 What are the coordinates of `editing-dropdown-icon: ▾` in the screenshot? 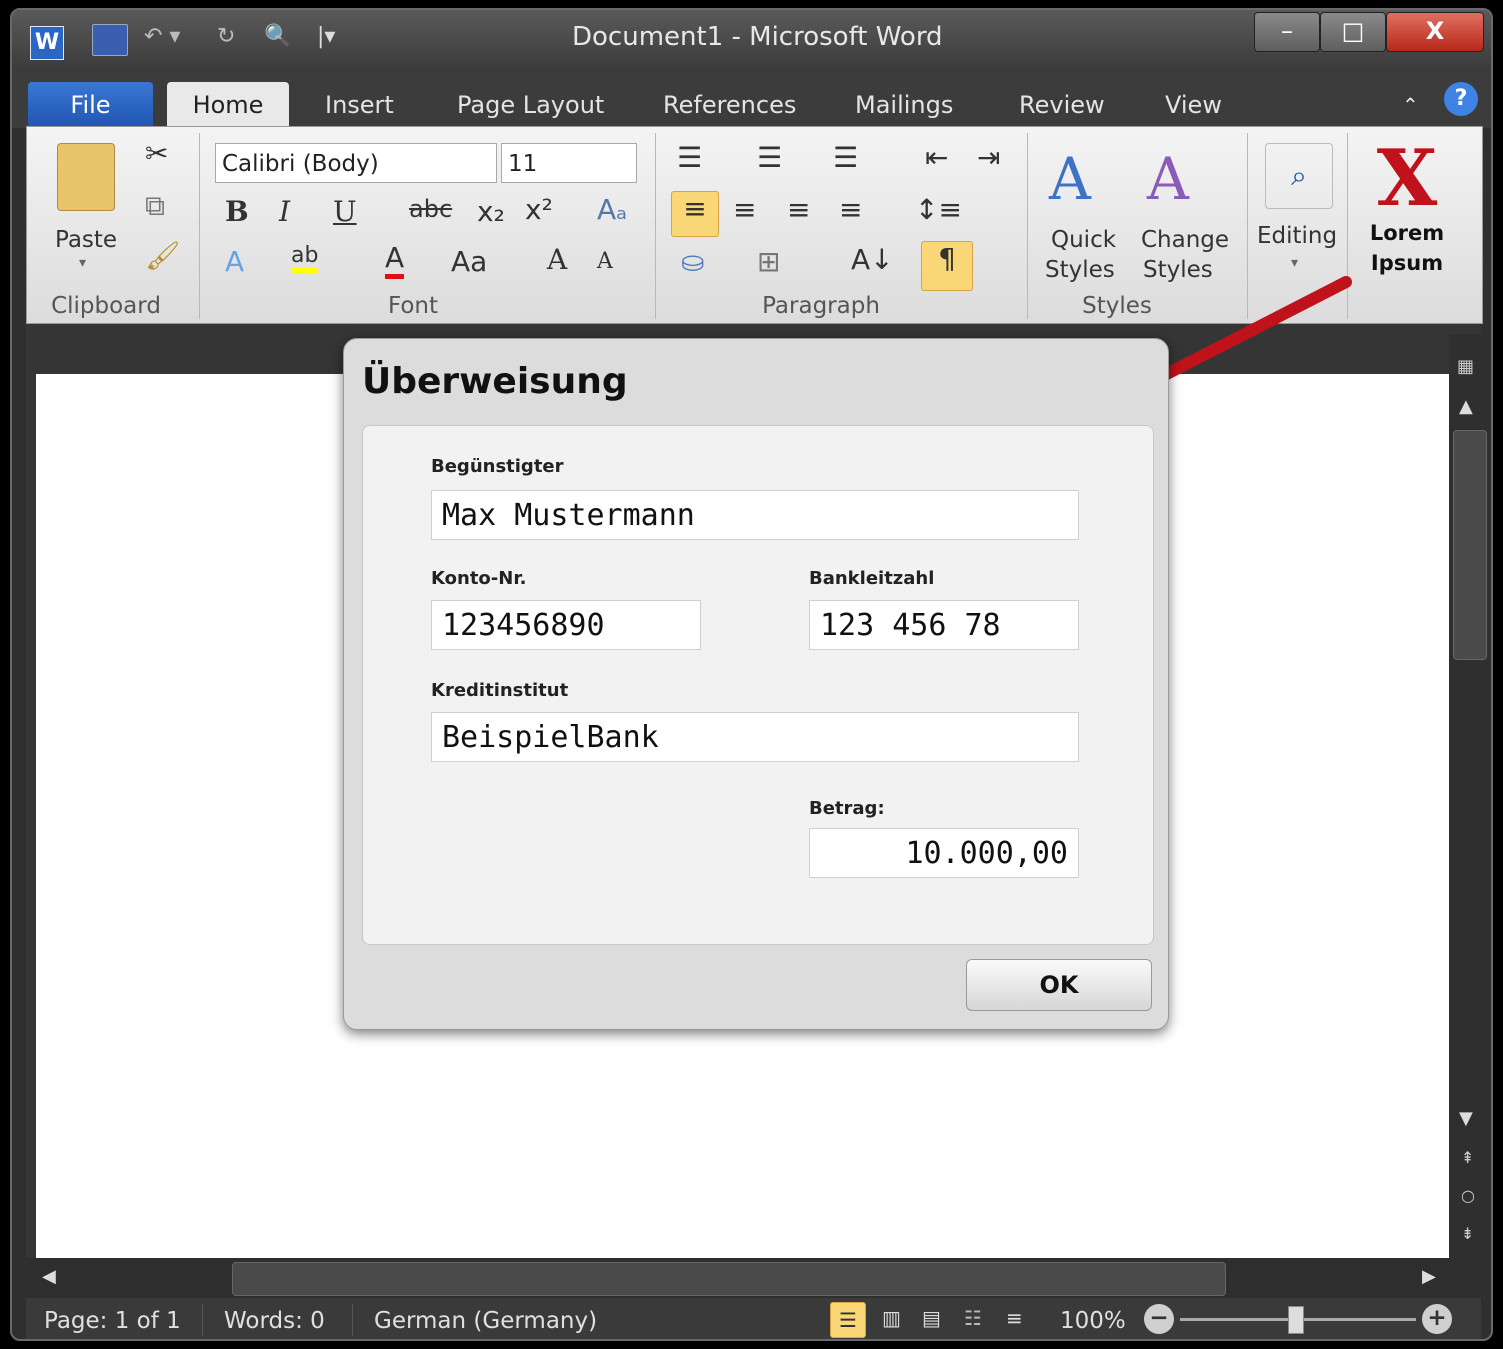 It's located at (1294, 263).